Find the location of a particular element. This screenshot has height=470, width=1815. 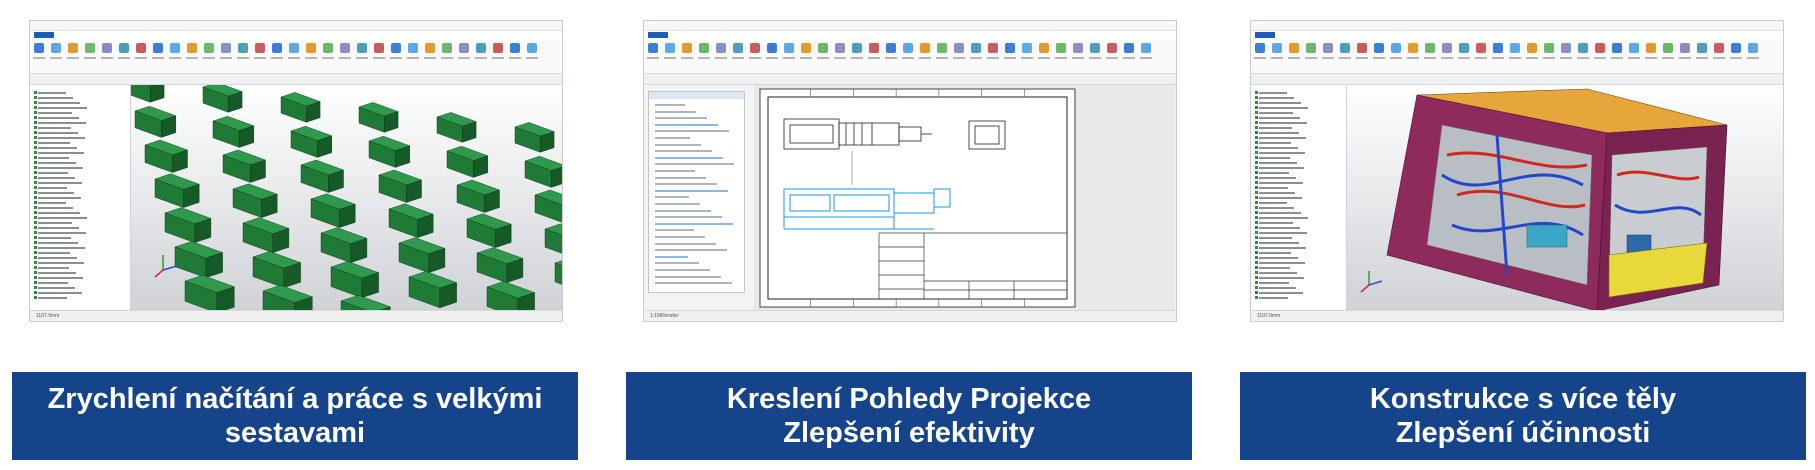

drawing-sheet-area is located at coordinates (965, 198).